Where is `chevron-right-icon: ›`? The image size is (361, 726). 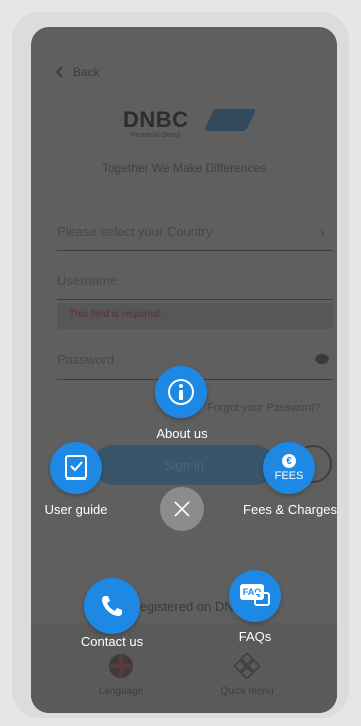
chevron-right-icon: › is located at coordinates (322, 232).